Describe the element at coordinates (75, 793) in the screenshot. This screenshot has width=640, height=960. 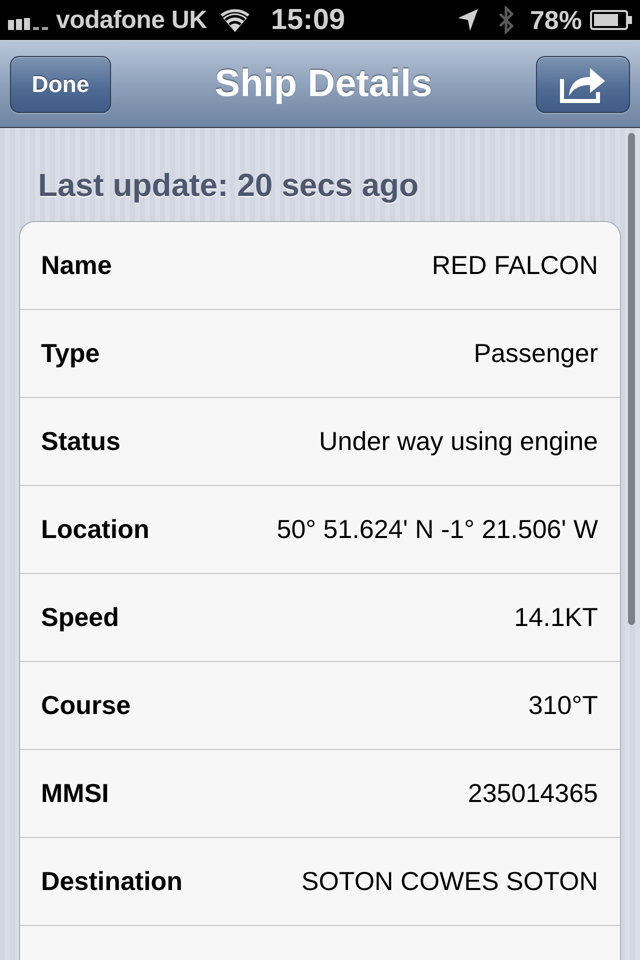
I see `row-label: MMSI` at that location.